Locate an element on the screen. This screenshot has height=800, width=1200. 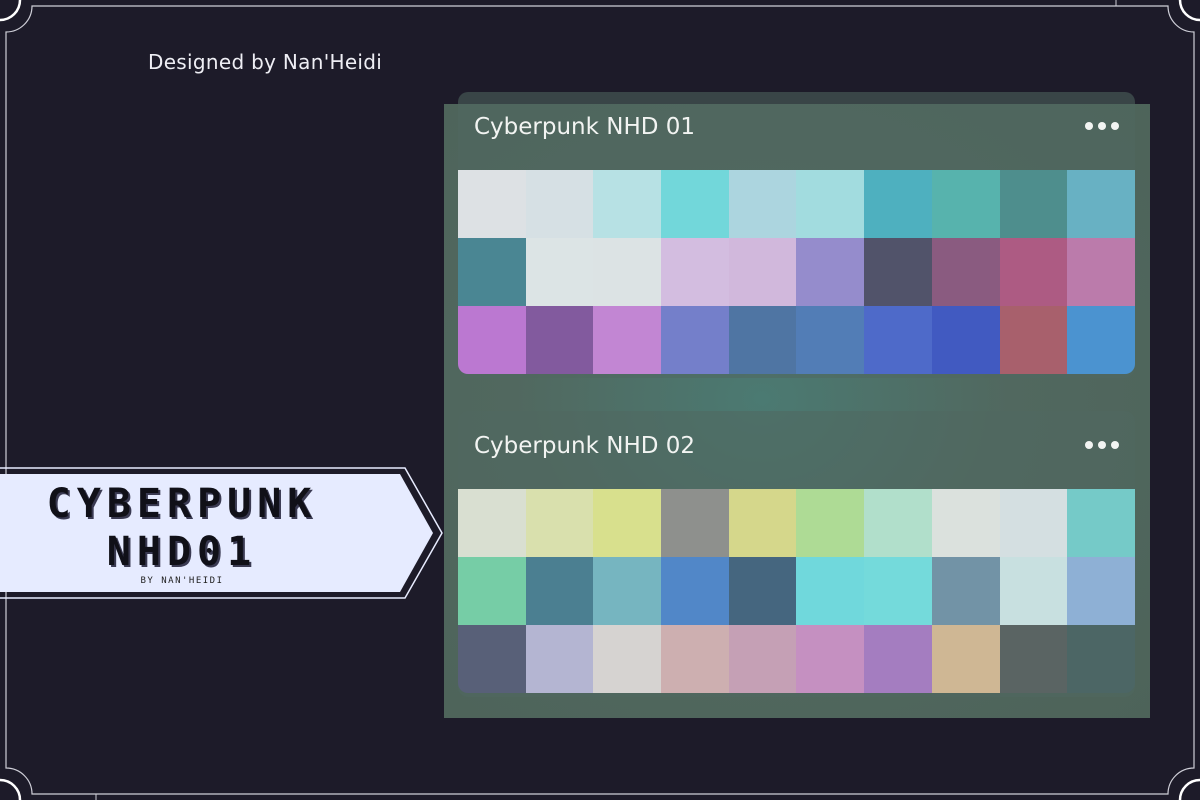
banner-subtitle: BY NAN'HEIDI is located at coordinates (182, 581).